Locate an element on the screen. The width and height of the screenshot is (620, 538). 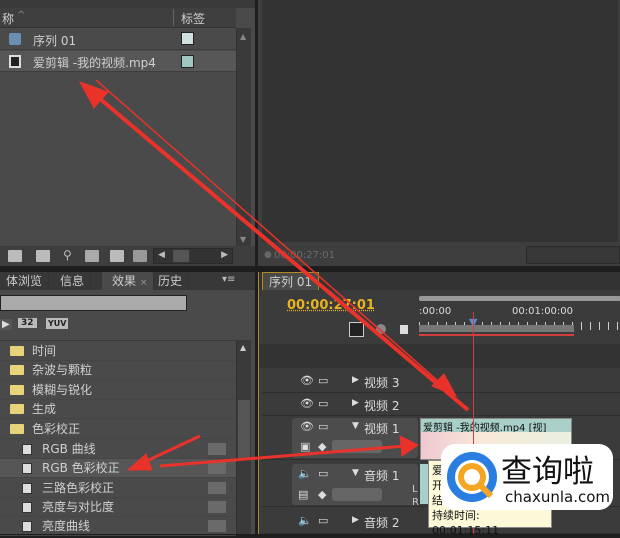
arrow-to-rgb-effect is located at coordinates (170, 450).